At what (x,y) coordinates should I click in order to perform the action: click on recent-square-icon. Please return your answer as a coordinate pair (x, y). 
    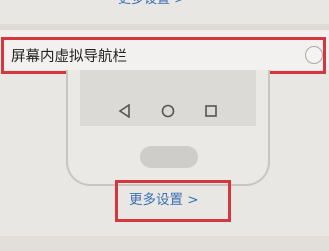
    Looking at the image, I should click on (211, 111).